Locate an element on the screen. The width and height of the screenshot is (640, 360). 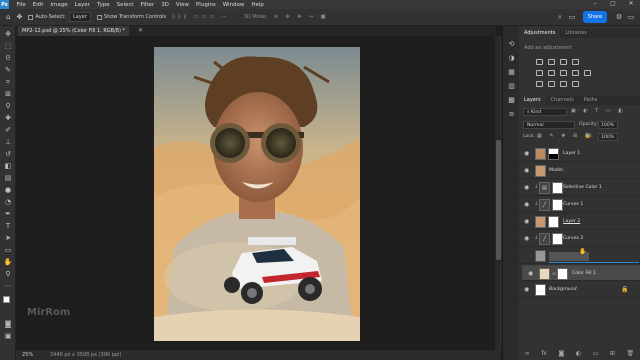
auto-select-checkbox: Auto-Select: is located at coordinates (47, 17).